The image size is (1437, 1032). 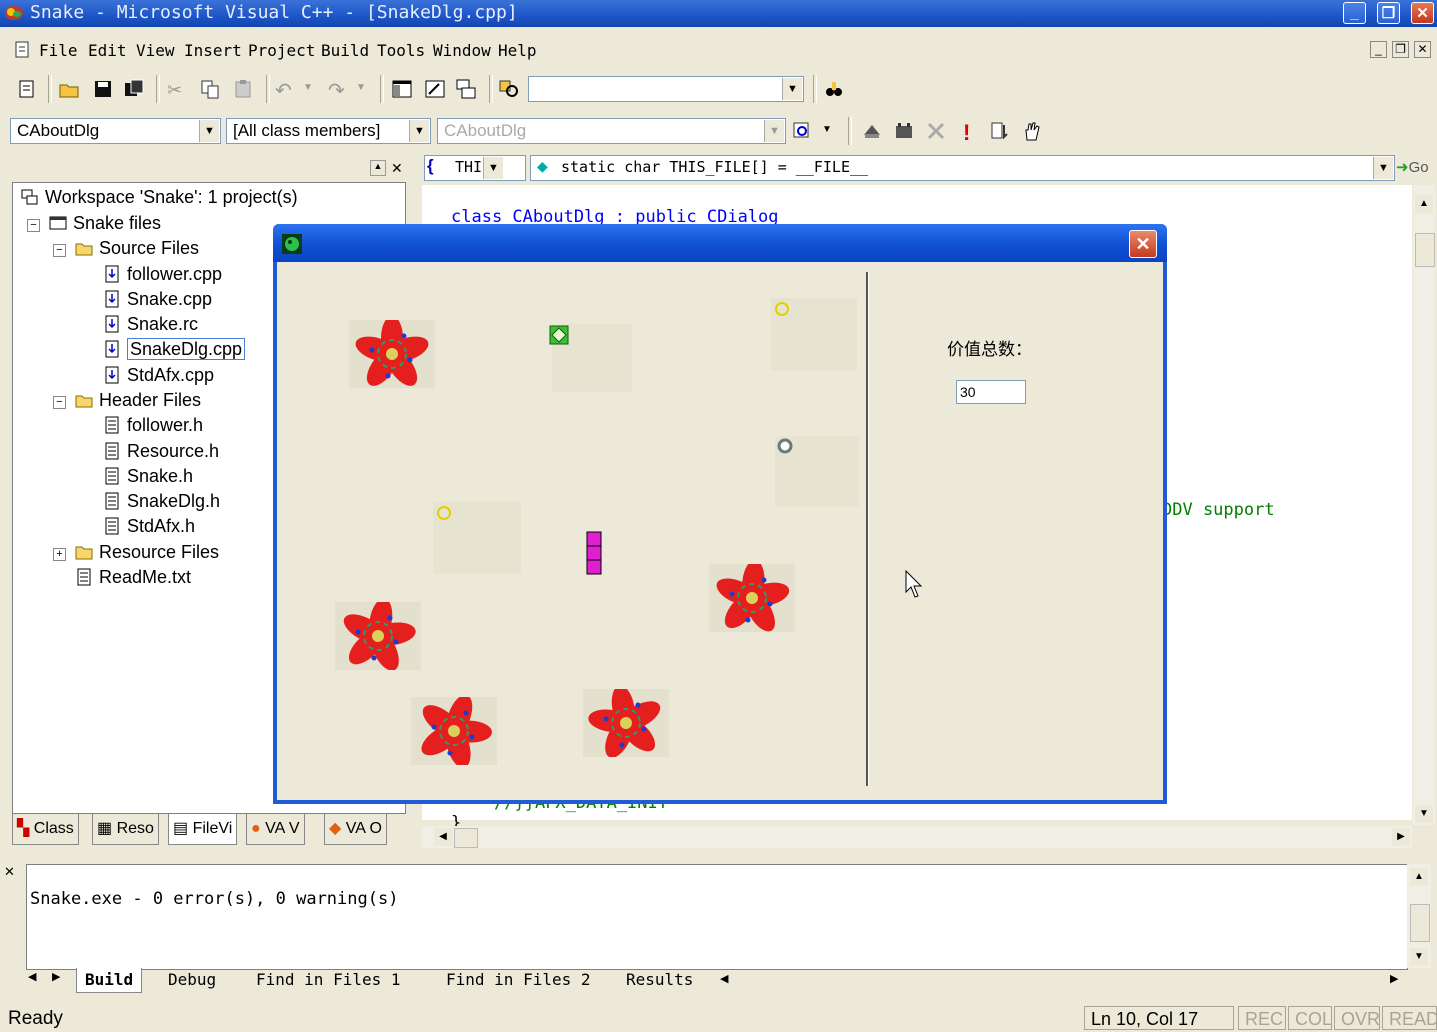 I want to click on class-combo: CAboutDlg ▼, so click(x=115, y=131).